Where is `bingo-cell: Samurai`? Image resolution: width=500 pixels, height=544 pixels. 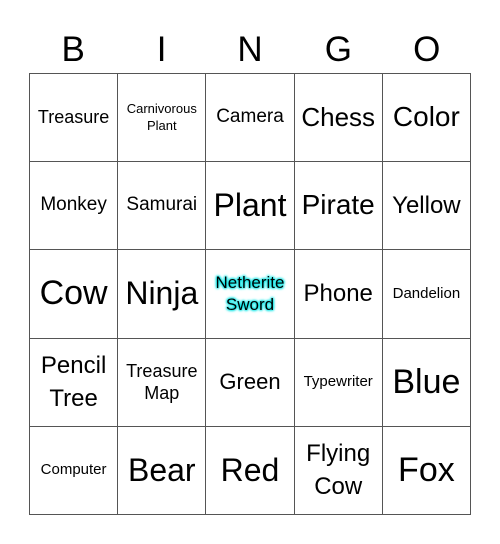 bingo-cell: Samurai is located at coordinates (162, 206).